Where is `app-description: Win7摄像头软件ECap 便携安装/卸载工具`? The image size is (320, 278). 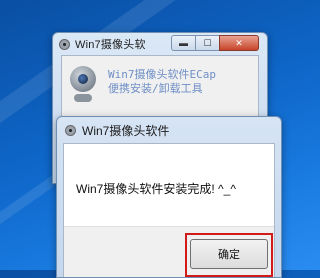 app-description: Win7摄像头软件ECap 便携安装/卸载工具 is located at coordinates (162, 82).